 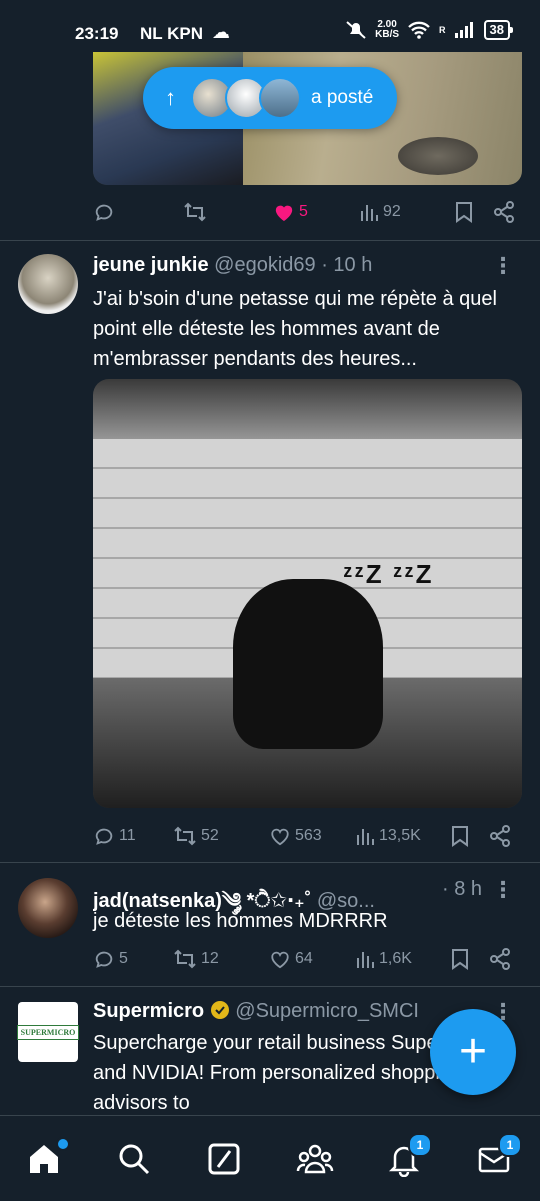 I want to click on status-time: 23:19, so click(x=97, y=33).